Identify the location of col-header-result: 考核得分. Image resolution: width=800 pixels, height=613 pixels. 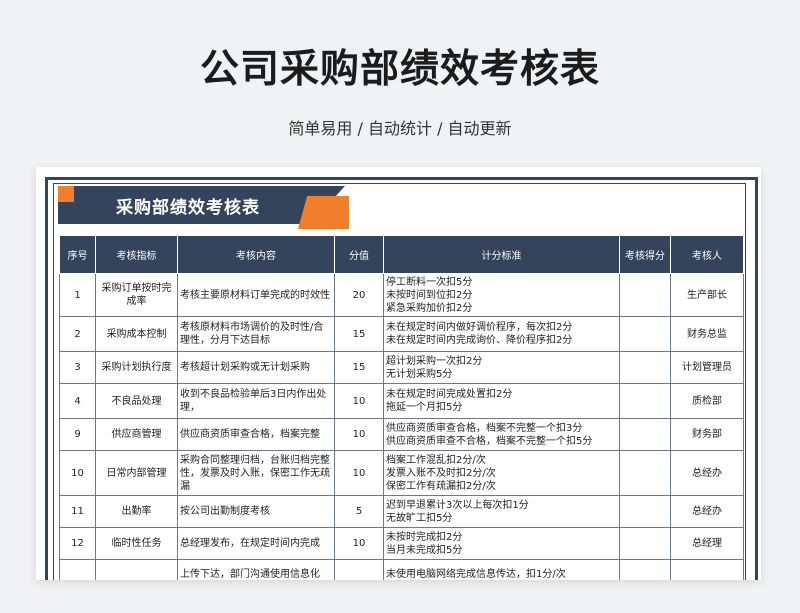
(645, 254).